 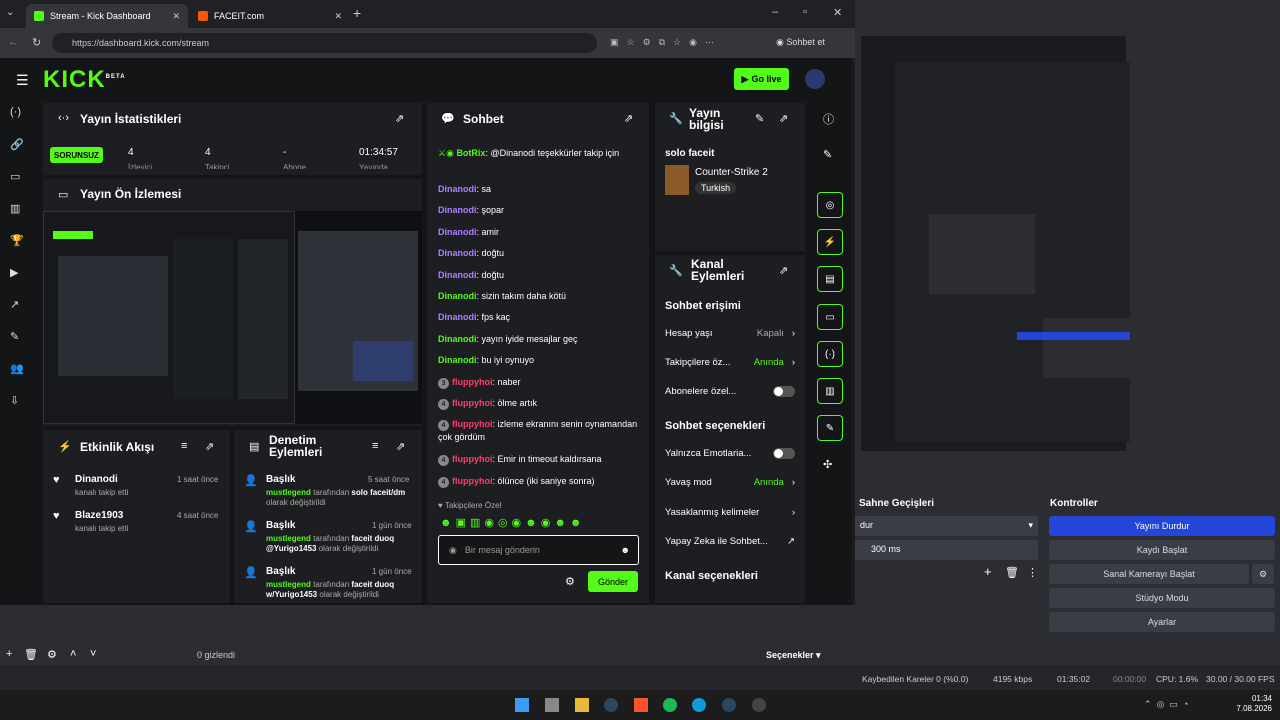 What do you see at coordinates (570, 581) in the screenshot?
I see `chat-settings-icon: ⚙` at bounding box center [570, 581].